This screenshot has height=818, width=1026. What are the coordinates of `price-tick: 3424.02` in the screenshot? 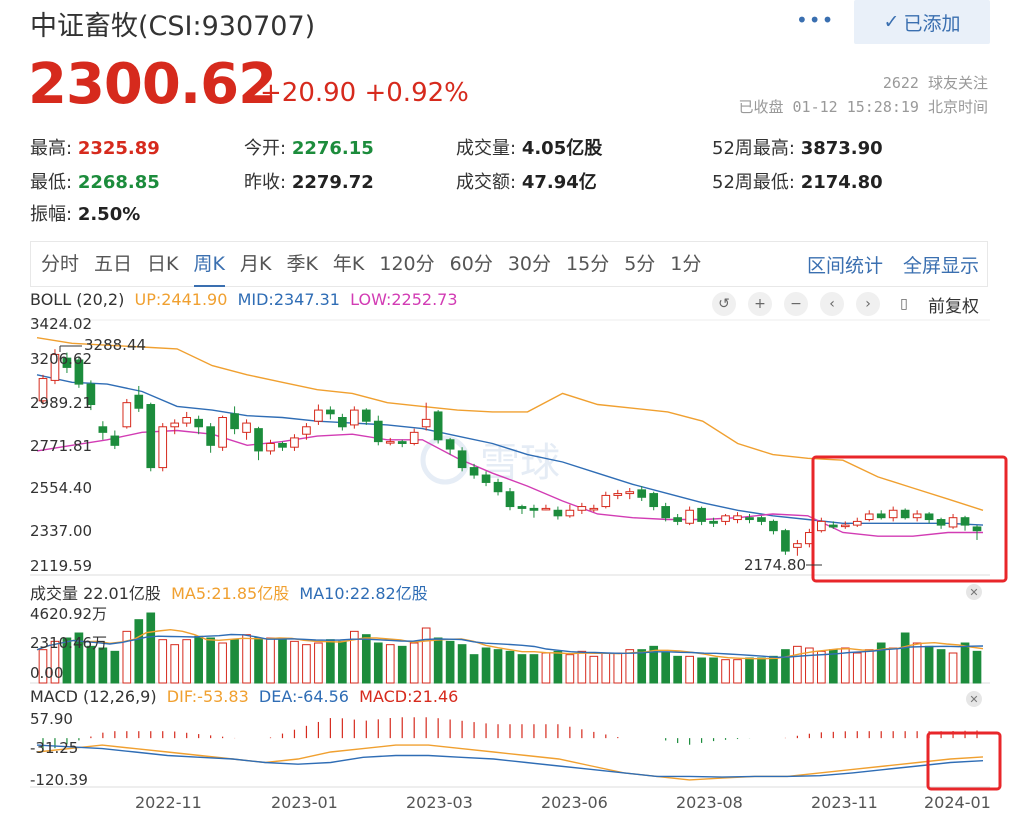 It's located at (61, 324).